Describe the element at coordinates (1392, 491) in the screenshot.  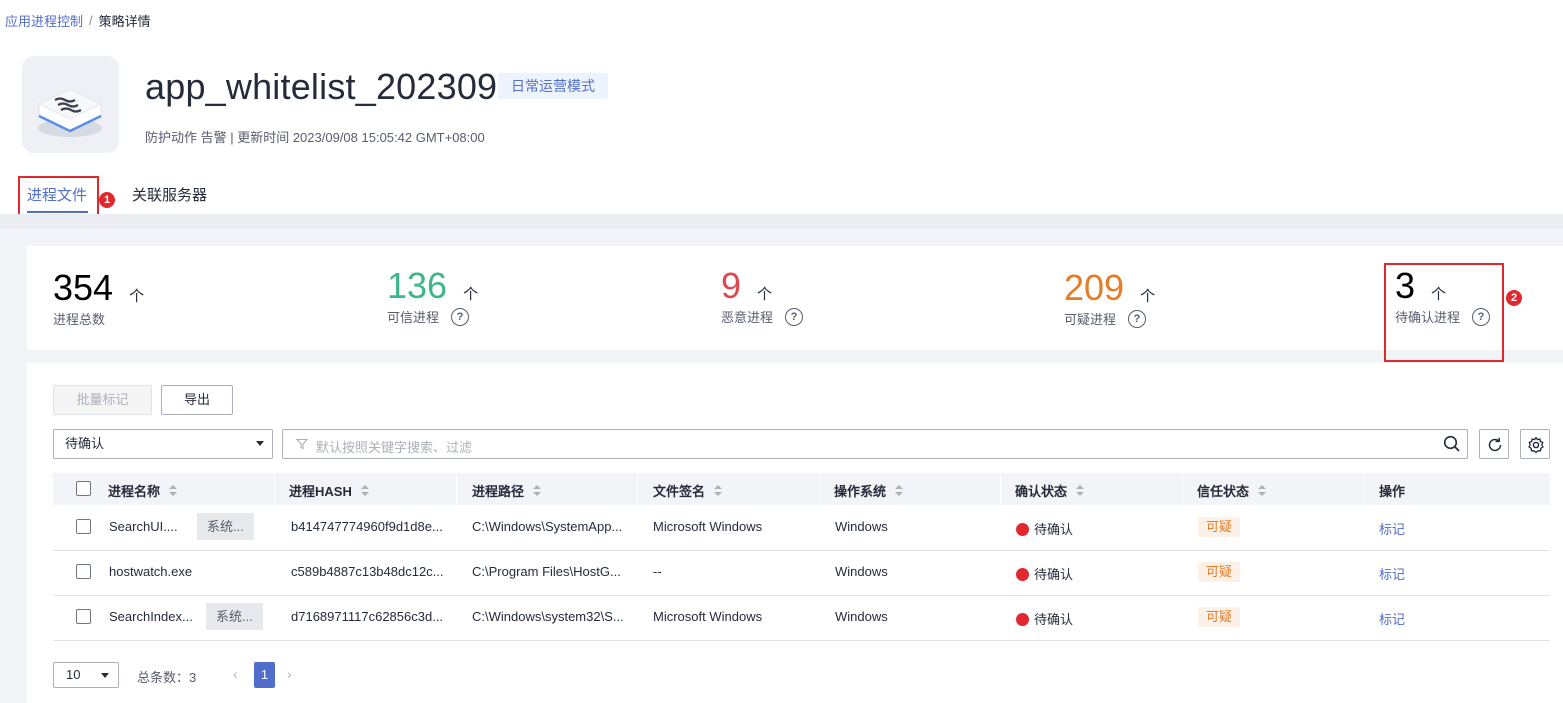
I see `column-header-actions: 操作` at that location.